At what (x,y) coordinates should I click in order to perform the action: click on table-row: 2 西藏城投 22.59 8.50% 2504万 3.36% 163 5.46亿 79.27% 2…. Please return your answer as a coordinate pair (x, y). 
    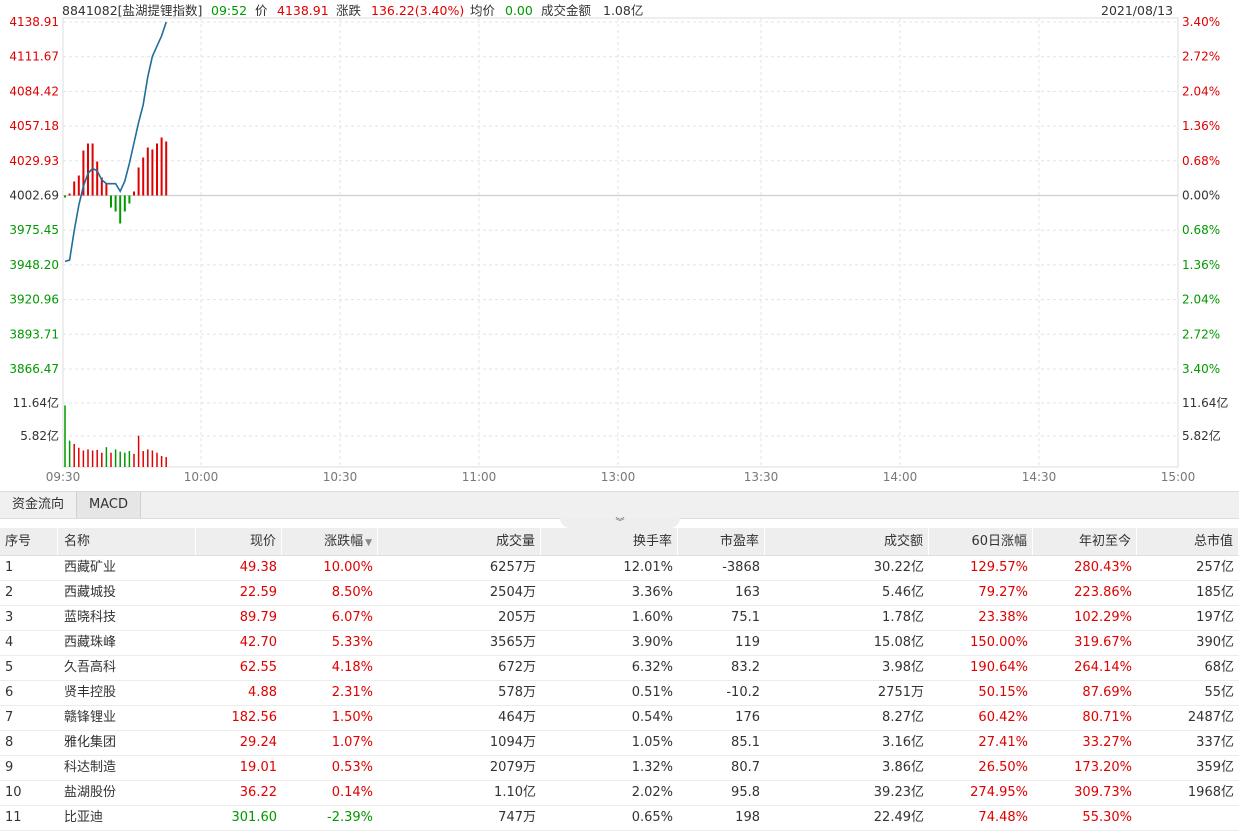
    Looking at the image, I should click on (619, 593).